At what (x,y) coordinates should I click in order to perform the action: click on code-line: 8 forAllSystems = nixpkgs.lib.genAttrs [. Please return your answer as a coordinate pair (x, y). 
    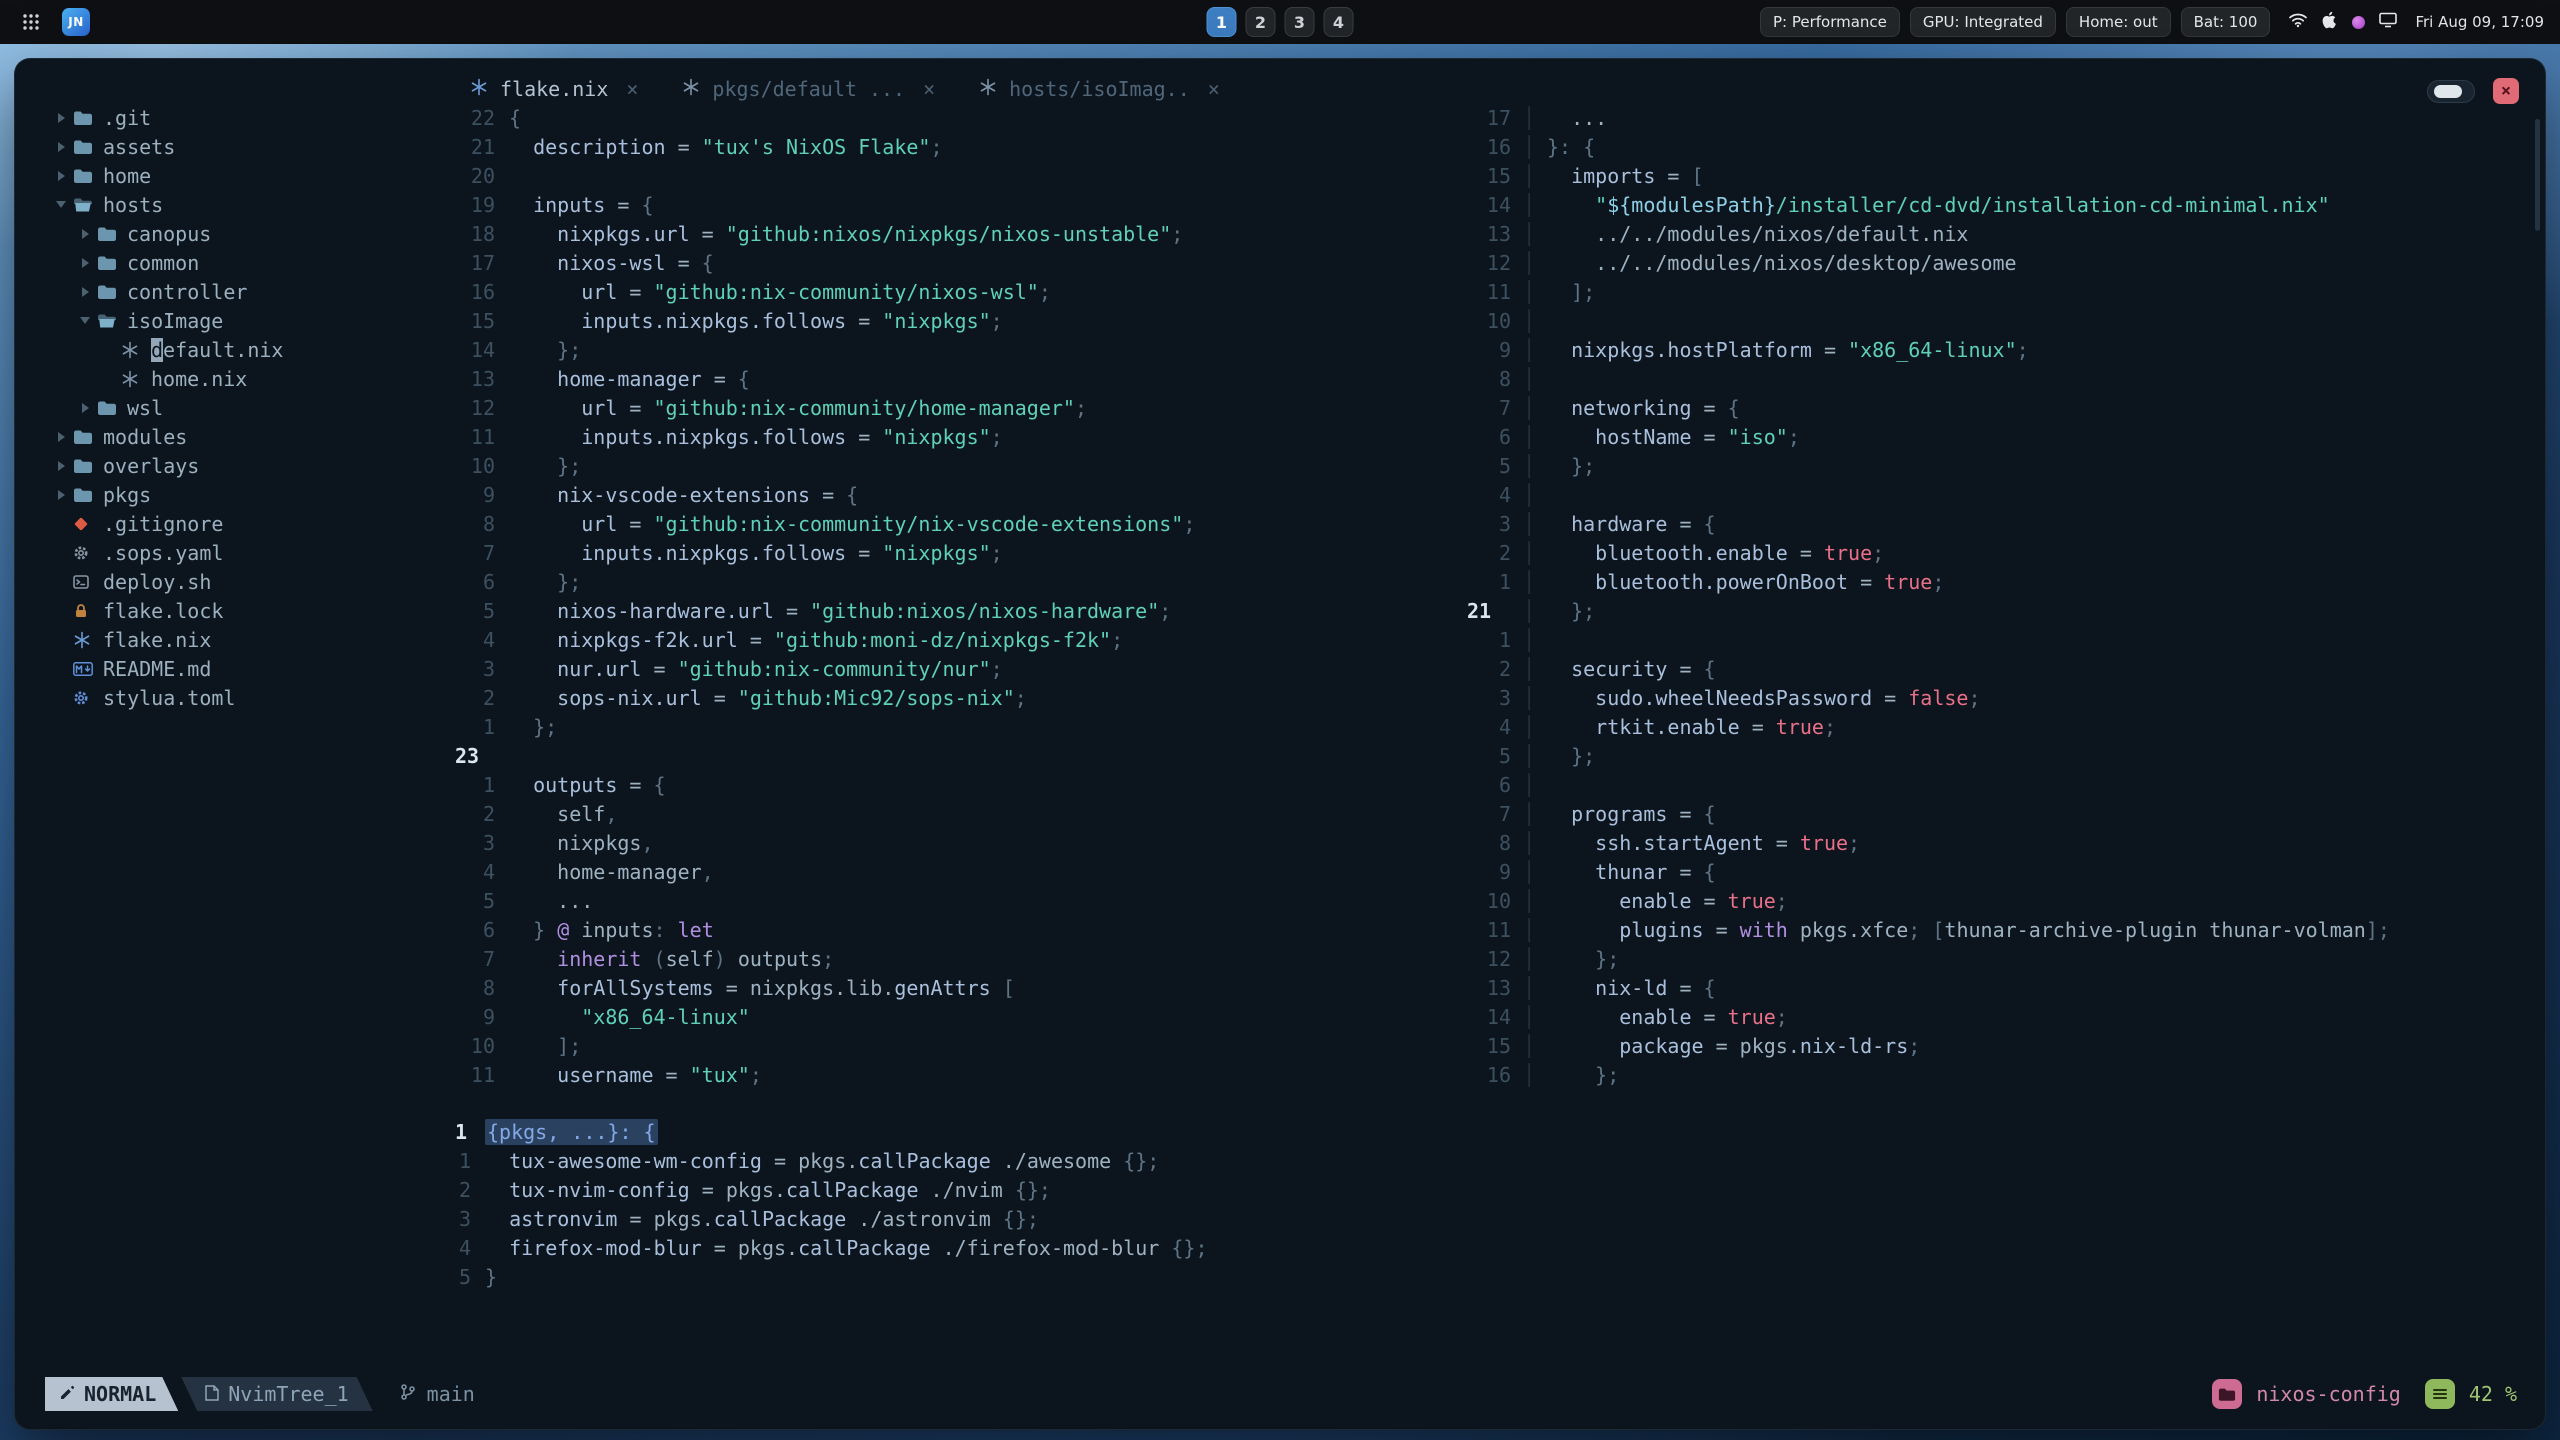
    Looking at the image, I should click on (961, 987).